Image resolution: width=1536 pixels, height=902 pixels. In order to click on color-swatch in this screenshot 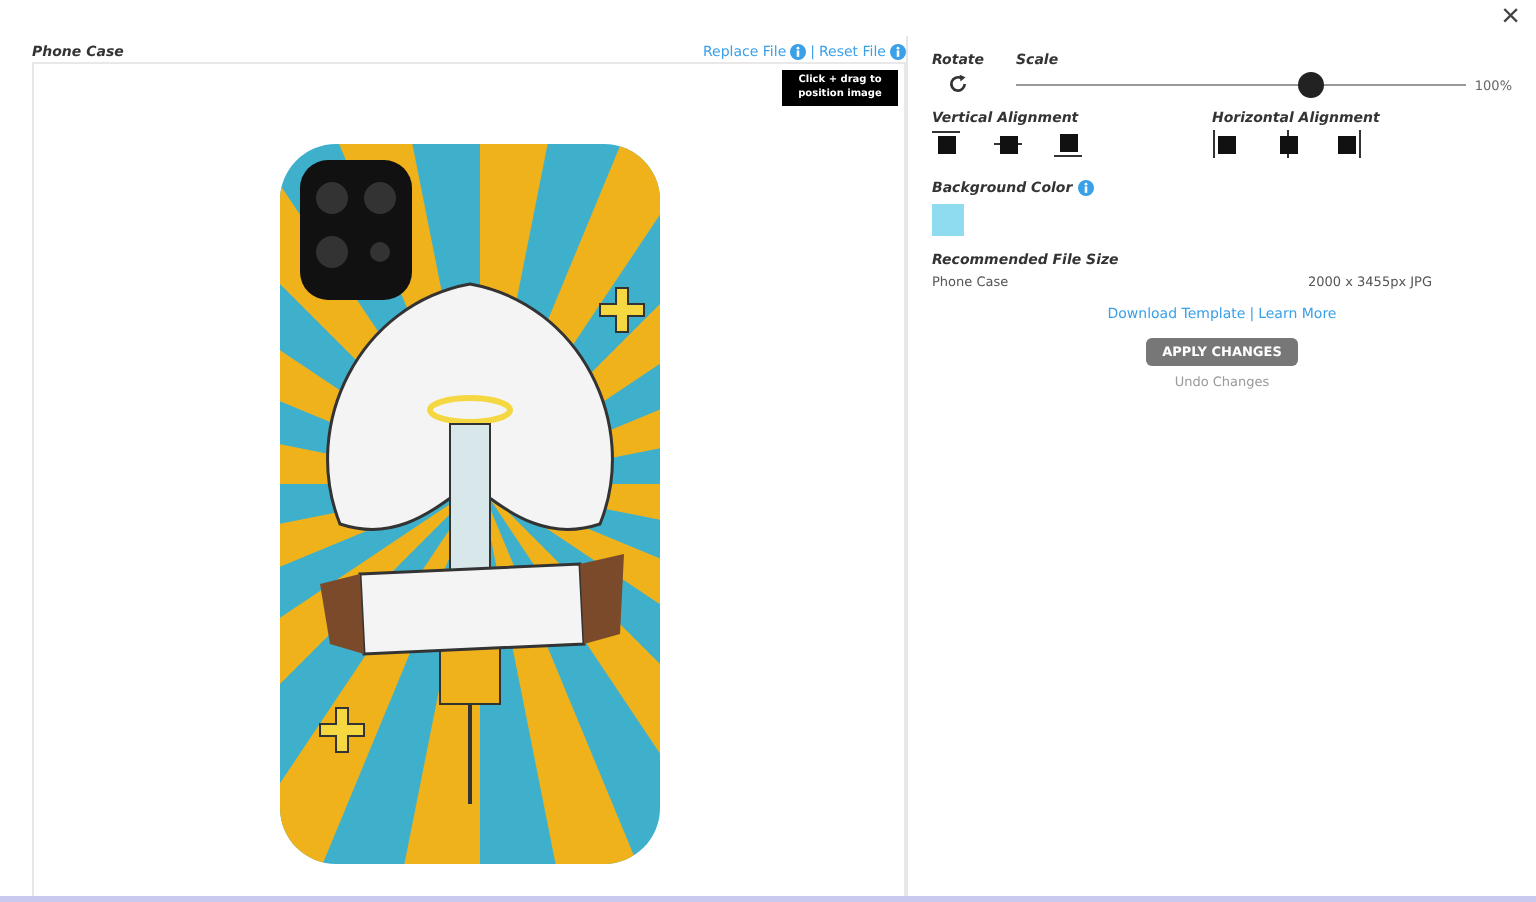, I will do `click(948, 220)`.